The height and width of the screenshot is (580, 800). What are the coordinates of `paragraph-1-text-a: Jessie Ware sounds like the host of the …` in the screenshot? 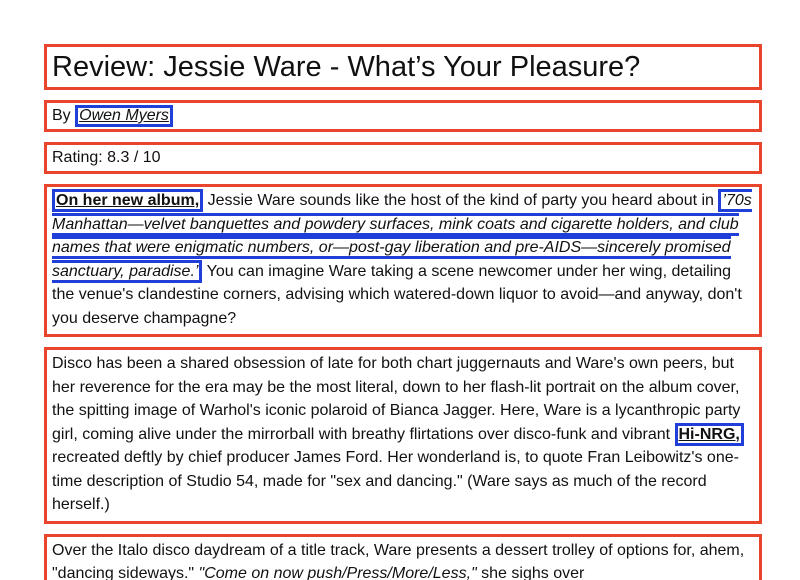 It's located at (461, 200).